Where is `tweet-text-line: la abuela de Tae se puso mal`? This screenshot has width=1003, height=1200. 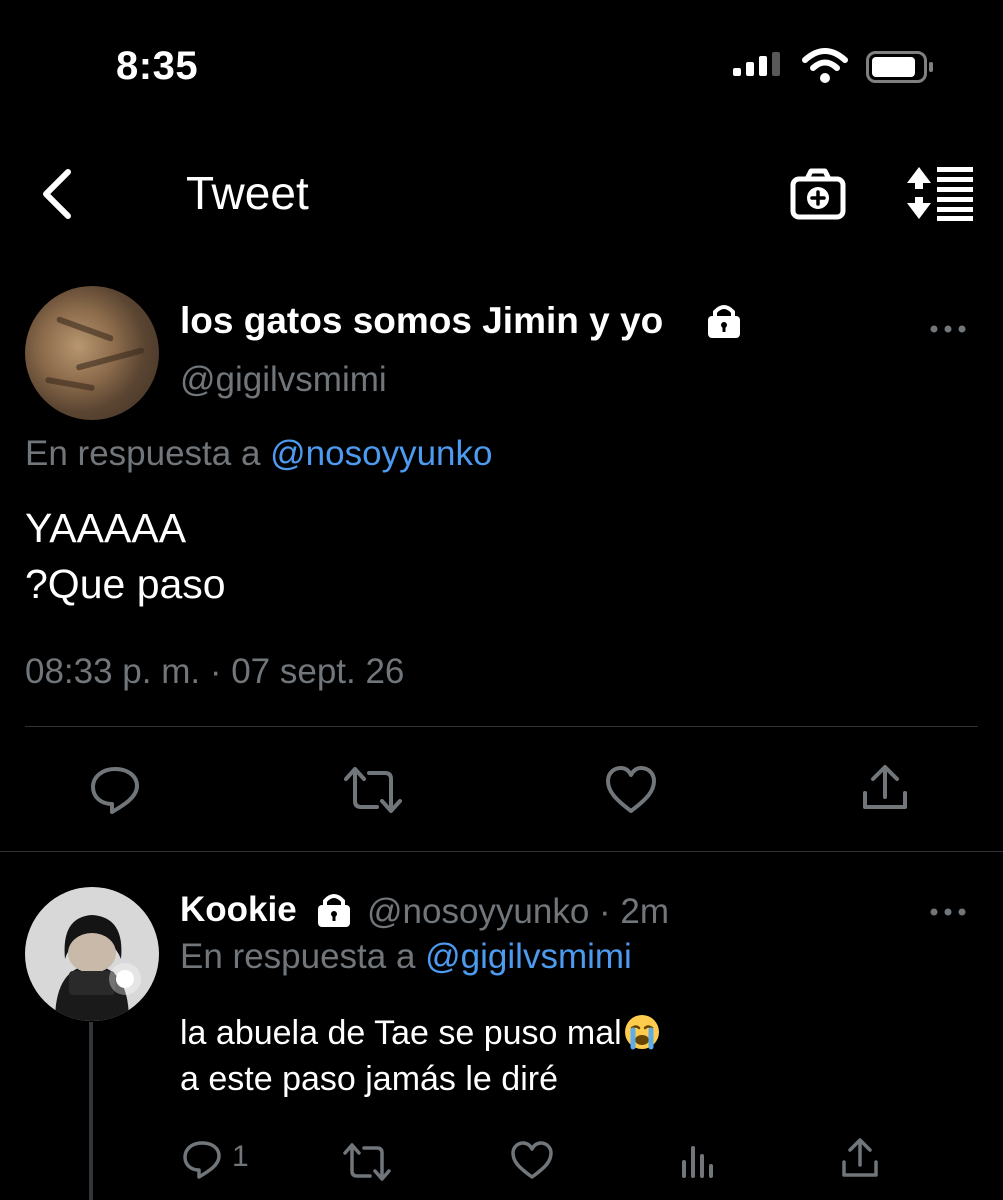
tweet-text-line: la abuela de Tae se puso mal is located at coordinates (401, 1033).